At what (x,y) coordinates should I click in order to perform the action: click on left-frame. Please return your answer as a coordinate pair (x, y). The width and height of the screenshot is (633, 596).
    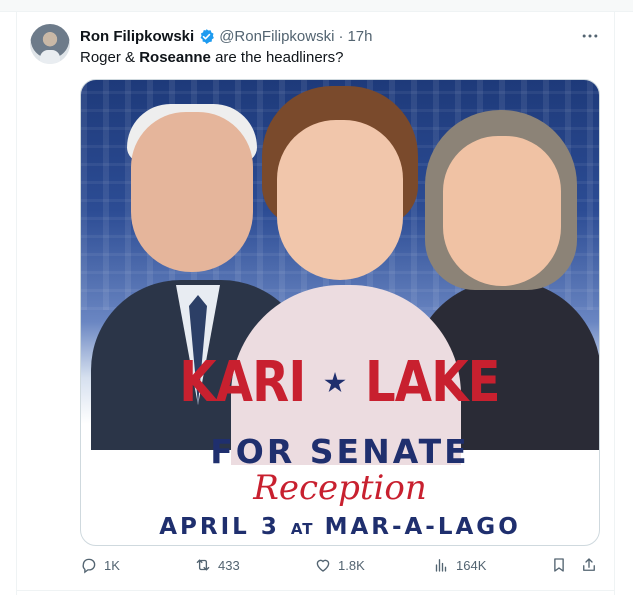
    Looking at the image, I should click on (8, 303).